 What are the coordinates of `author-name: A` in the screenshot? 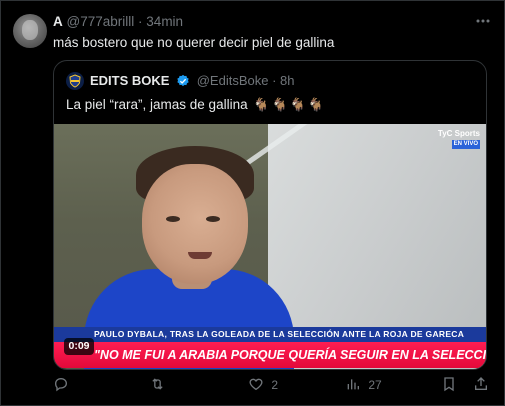 It's located at (58, 21).